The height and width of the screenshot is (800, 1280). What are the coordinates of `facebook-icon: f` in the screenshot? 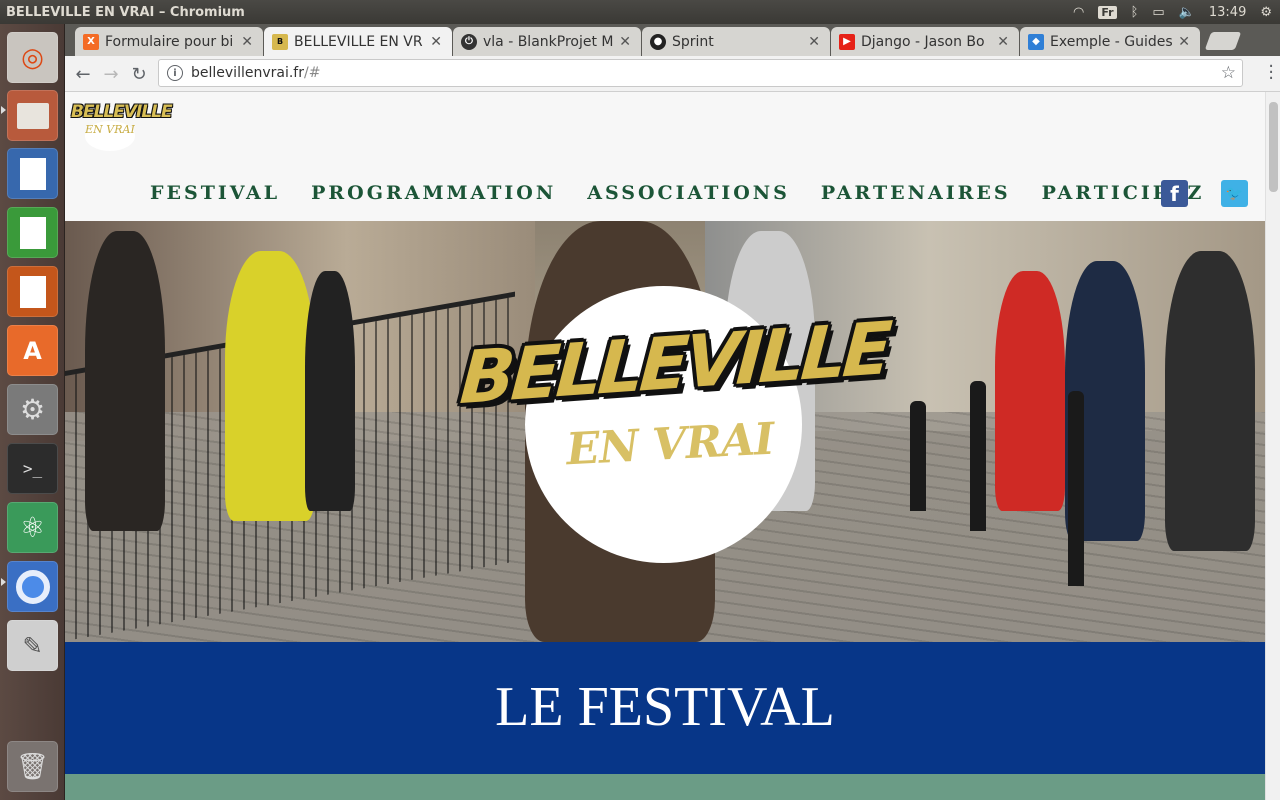 It's located at (1174, 193).